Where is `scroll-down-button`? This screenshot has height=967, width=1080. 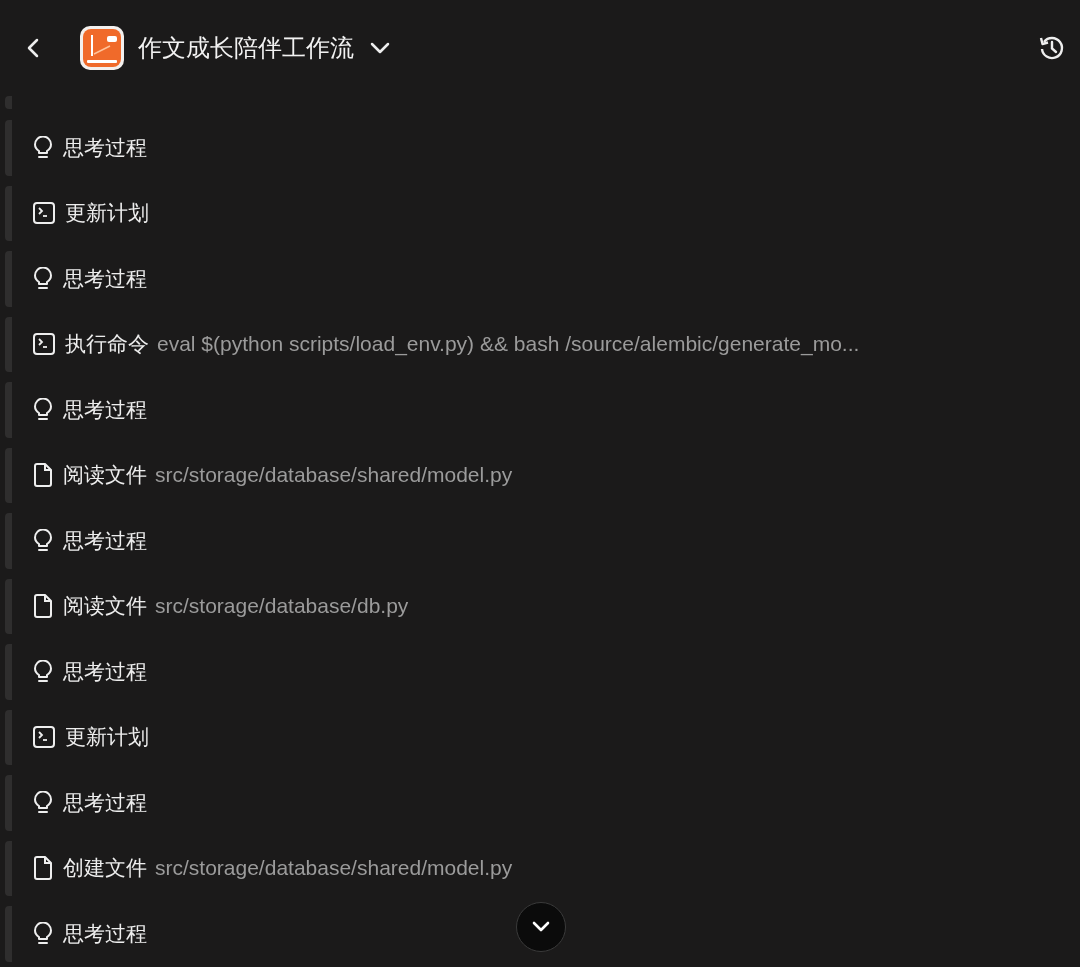
scroll-down-button is located at coordinates (541, 927).